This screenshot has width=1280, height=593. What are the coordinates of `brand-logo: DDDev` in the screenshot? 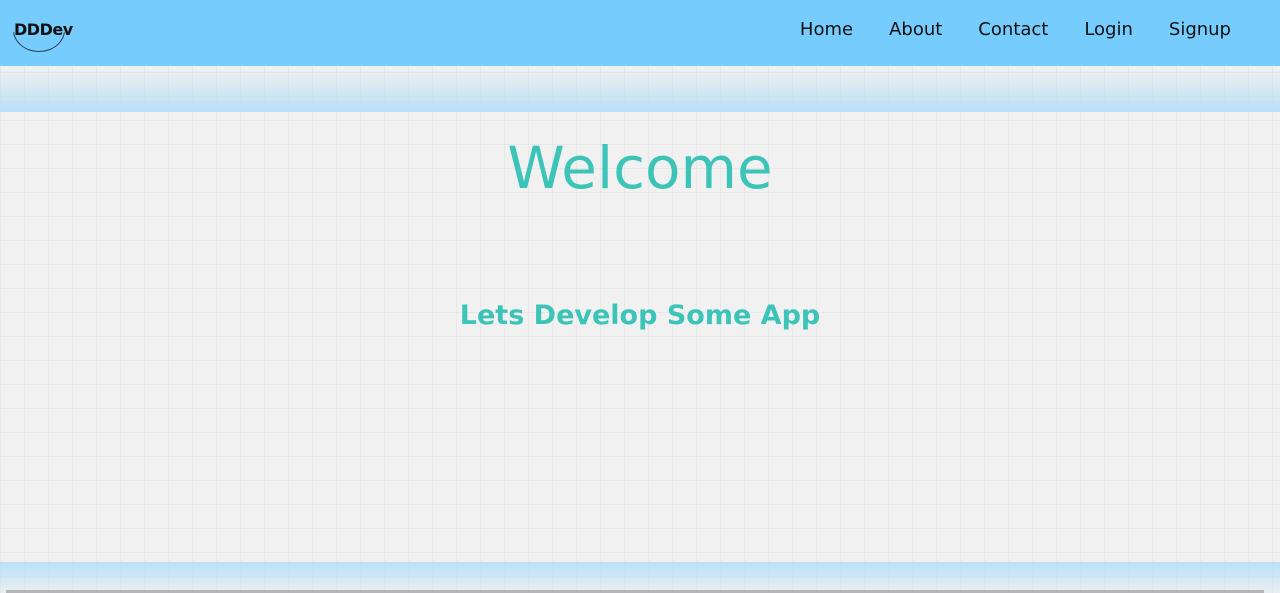 It's located at (43, 30).